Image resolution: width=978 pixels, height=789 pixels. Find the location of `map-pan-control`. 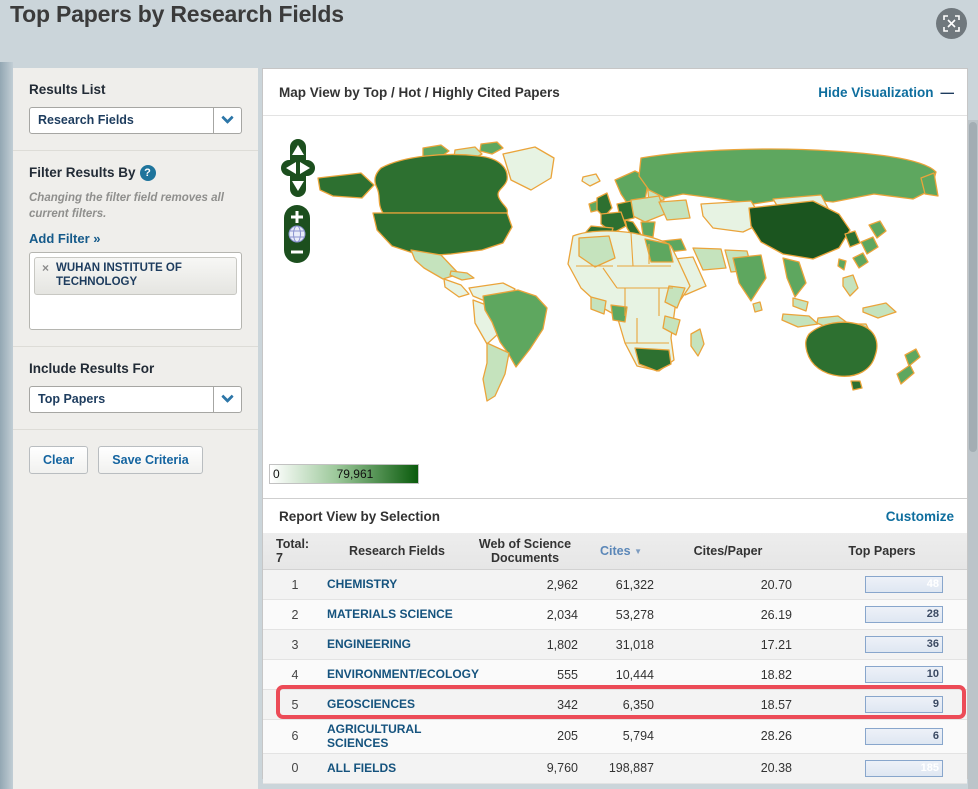

map-pan-control is located at coordinates (298, 168).